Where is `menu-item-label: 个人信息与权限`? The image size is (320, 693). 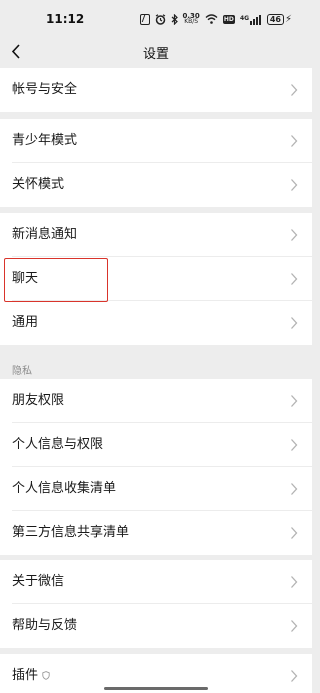 menu-item-label: 个人信息与权限 is located at coordinates (58, 444).